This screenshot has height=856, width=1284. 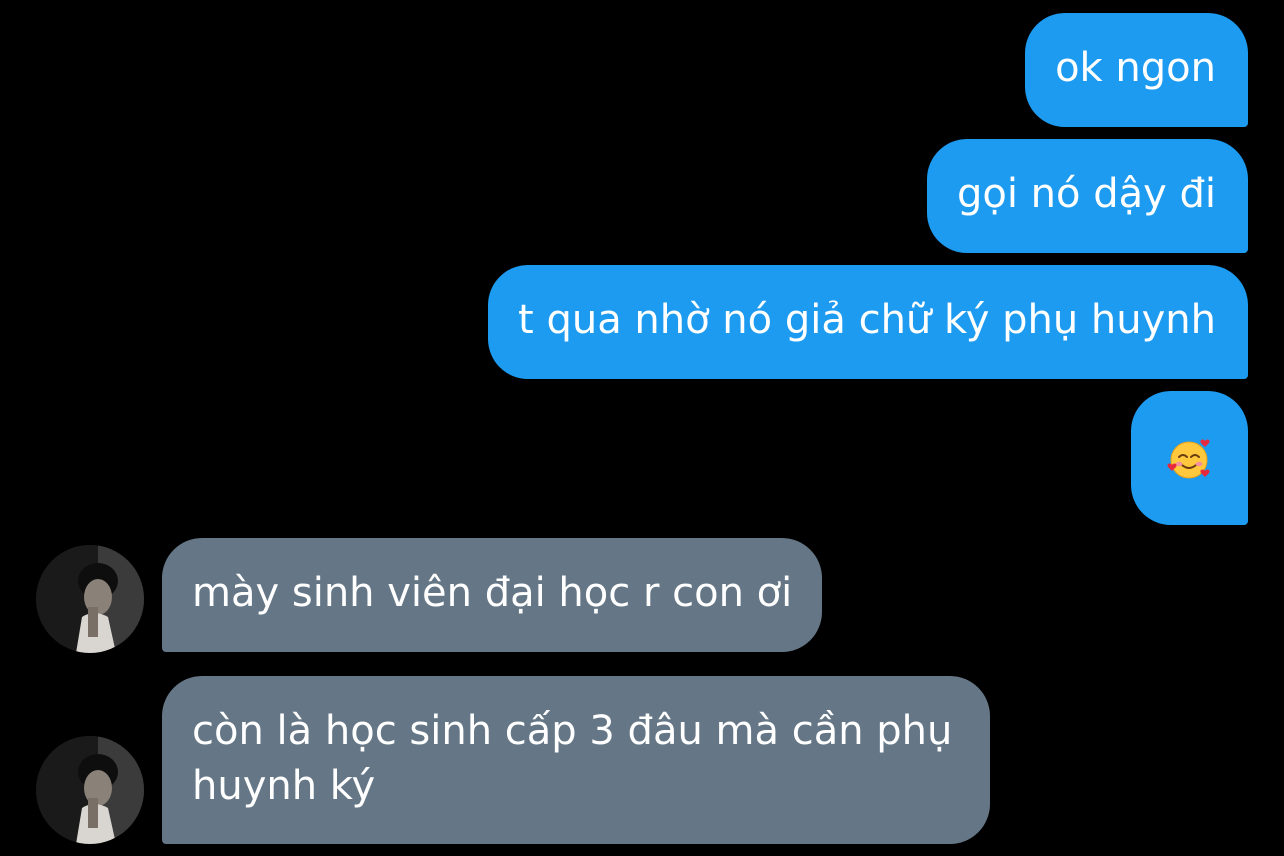 I want to click on smiling-face-with-hearts-icon, so click(x=1188, y=459).